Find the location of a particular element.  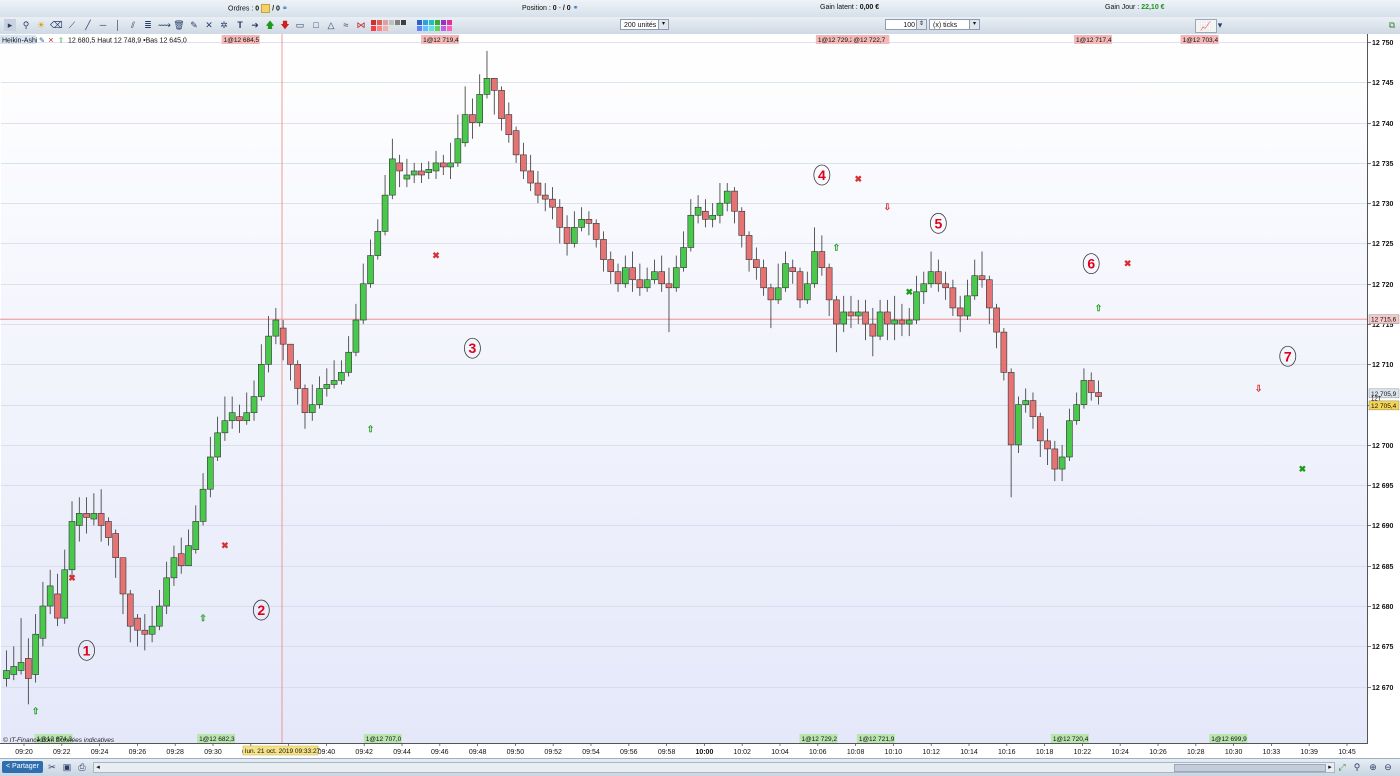

sell-arrow-icon: 🡇 is located at coordinates (285, 25).